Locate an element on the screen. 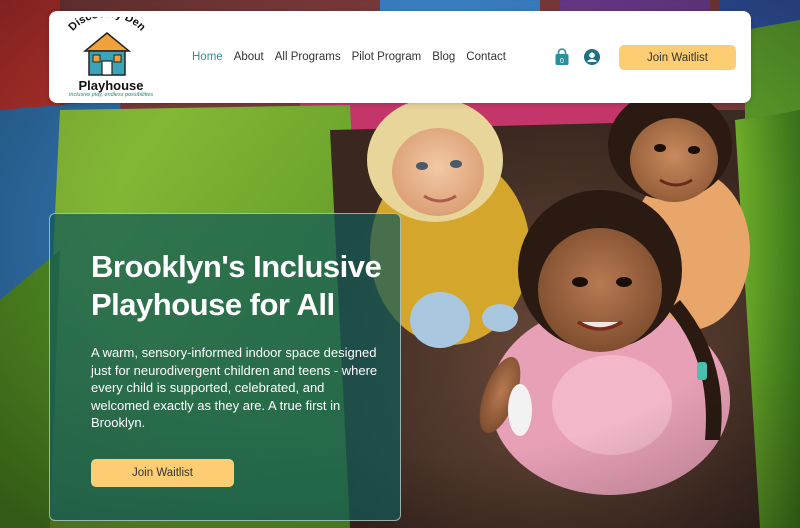 The width and height of the screenshot is (800, 528). nav-item-blog: Blog is located at coordinates (443, 57).